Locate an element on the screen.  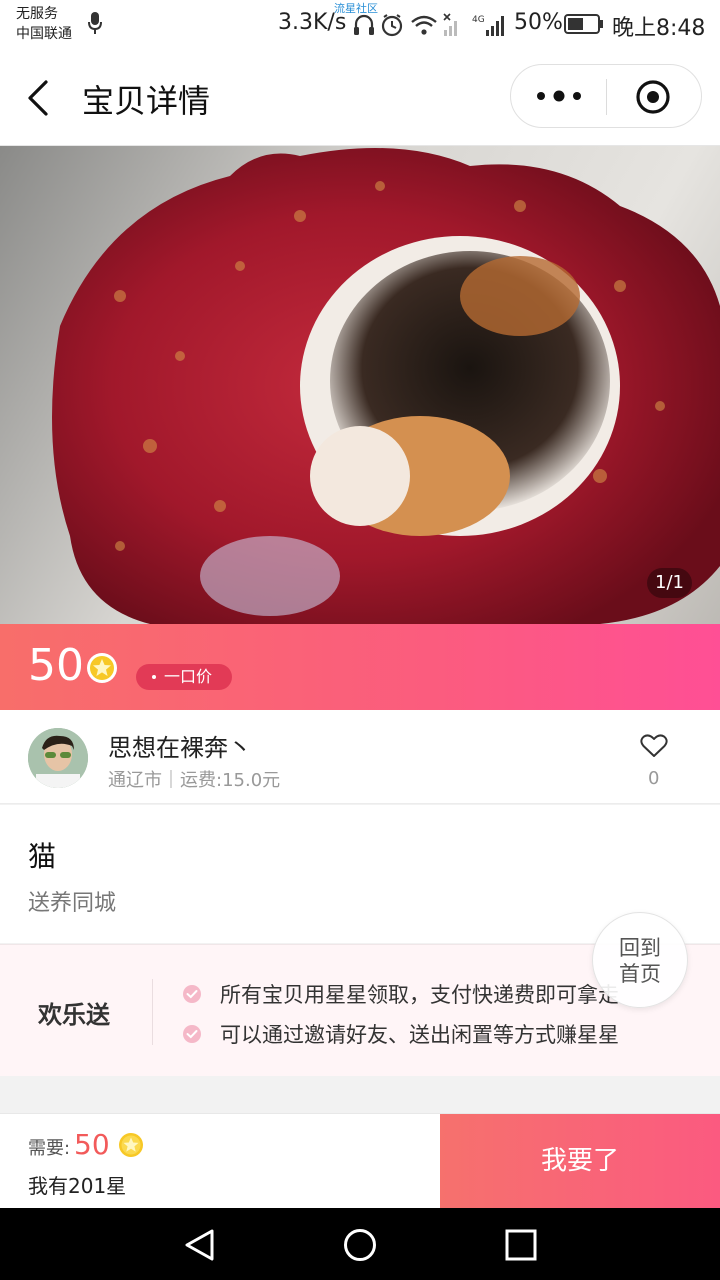
bottom-action-bar: 需要: 50 我有201星 我要了 is located at coordinates (360, 1161).